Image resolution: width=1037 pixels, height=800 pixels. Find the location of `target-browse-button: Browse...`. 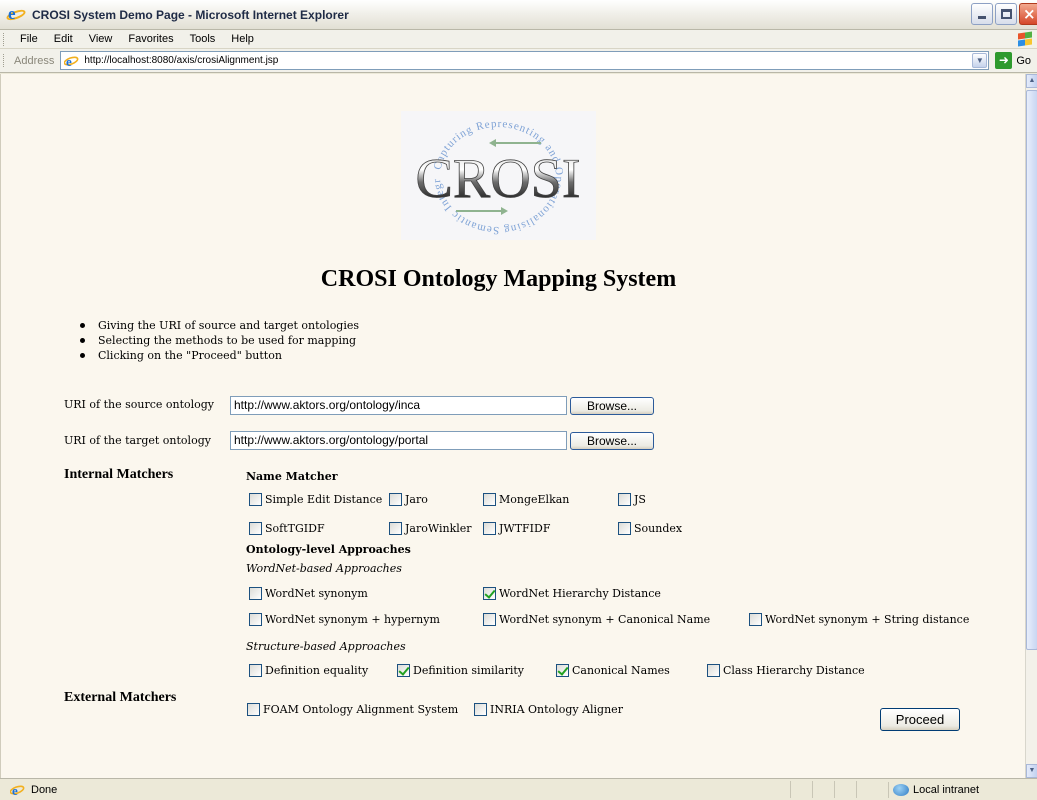

target-browse-button: Browse... is located at coordinates (612, 441).